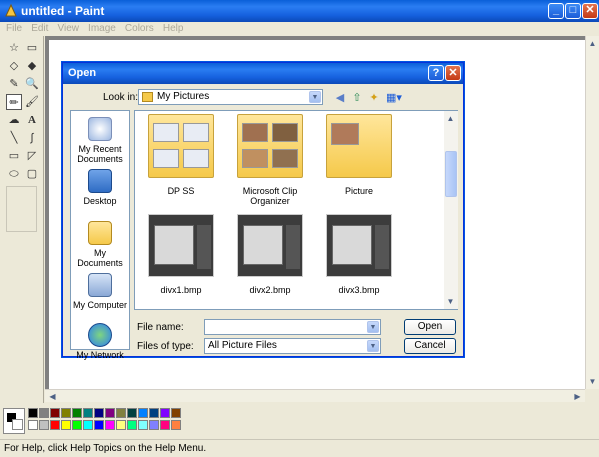 The image size is (599, 457). I want to click on image-thumbnail, so click(270, 245).